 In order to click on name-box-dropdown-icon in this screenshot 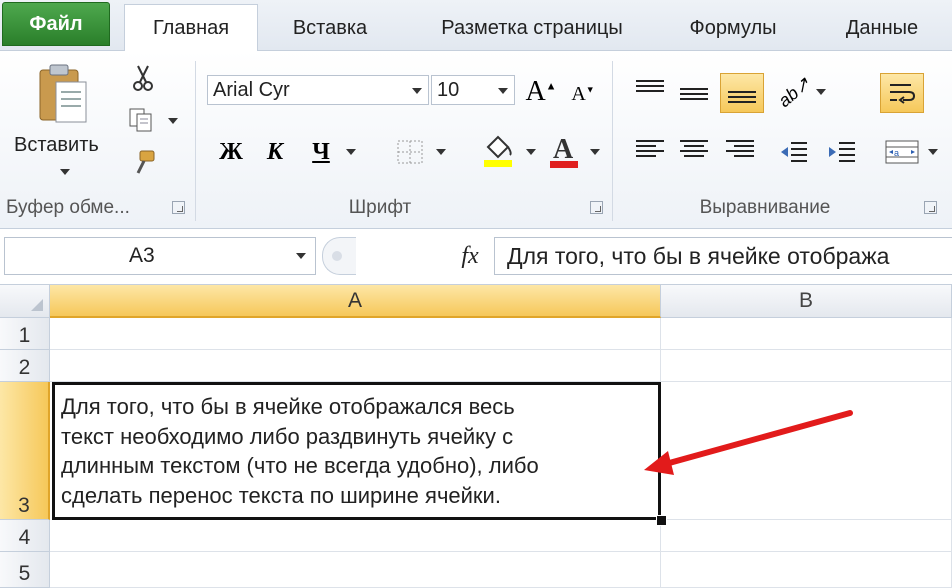, I will do `click(301, 256)`.